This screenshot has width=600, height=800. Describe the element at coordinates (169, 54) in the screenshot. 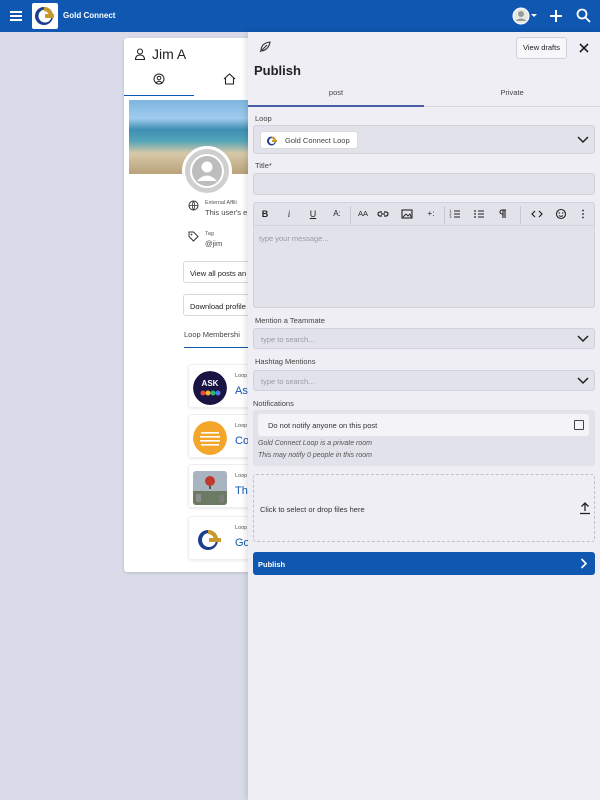

I see `profile-name: Jim A` at that location.